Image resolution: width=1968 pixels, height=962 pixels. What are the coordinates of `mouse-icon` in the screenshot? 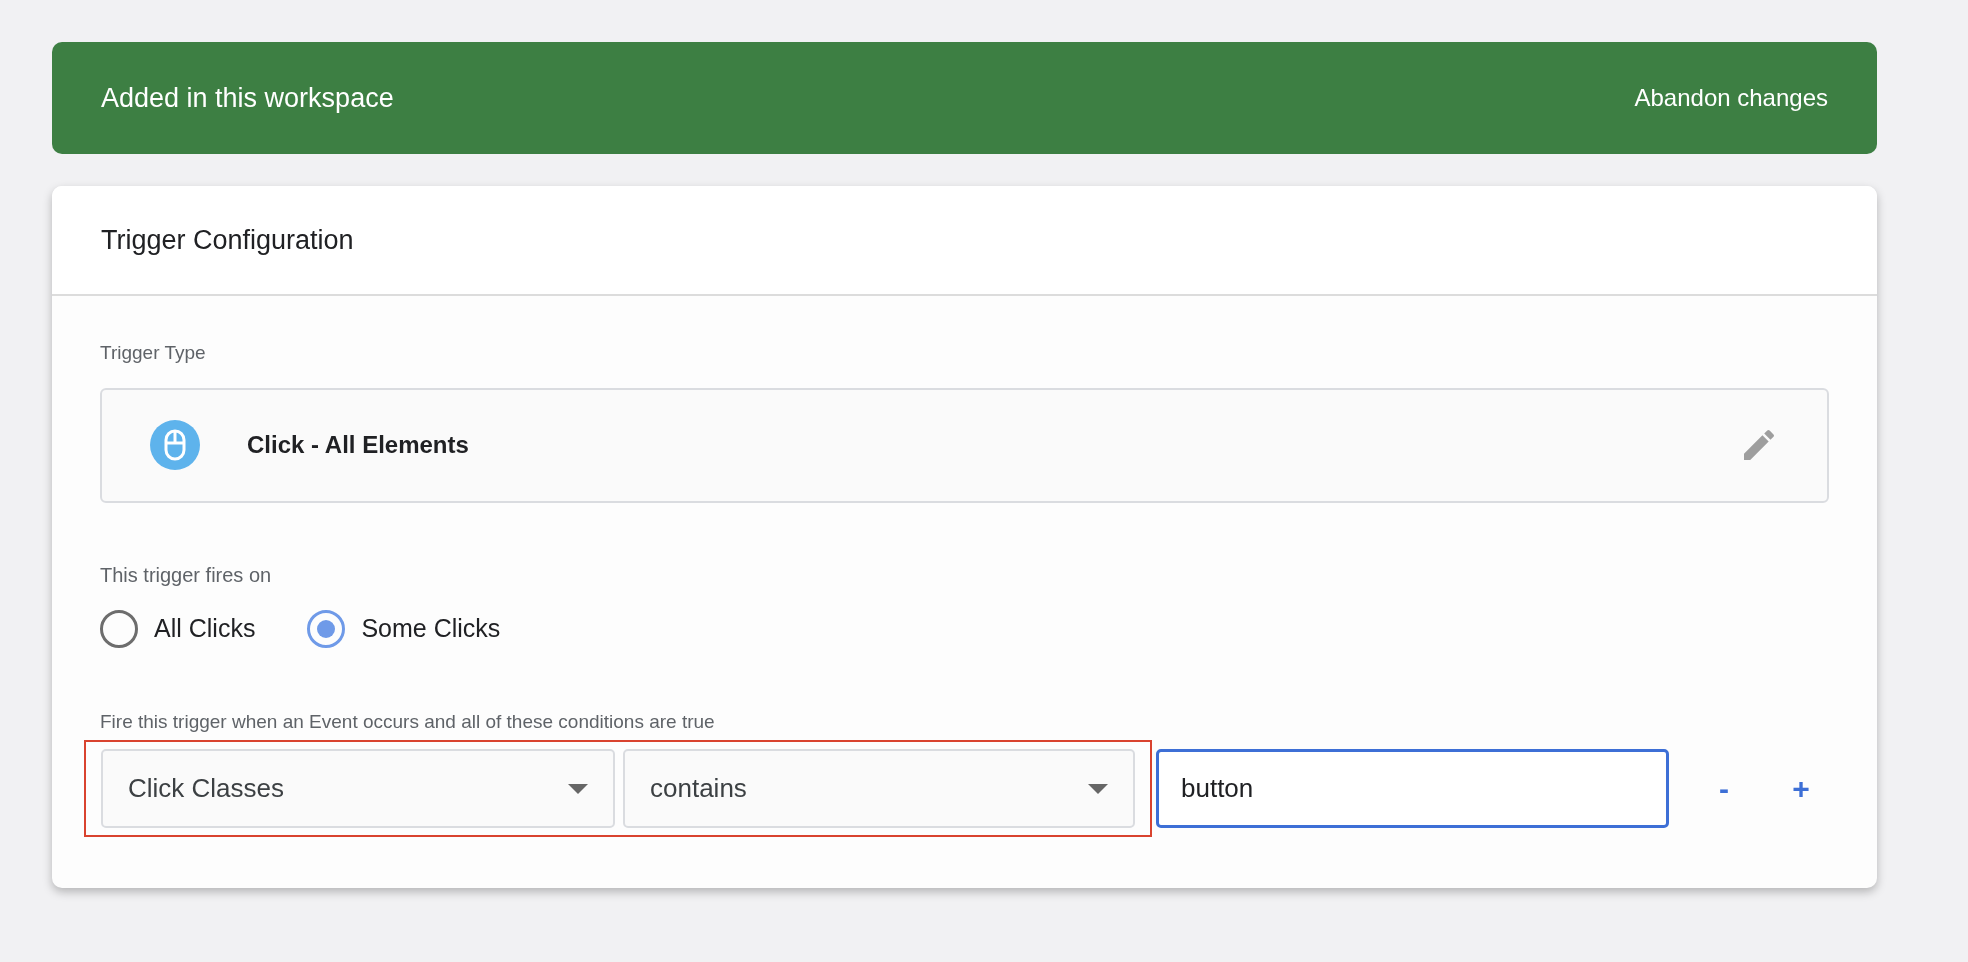 It's located at (175, 445).